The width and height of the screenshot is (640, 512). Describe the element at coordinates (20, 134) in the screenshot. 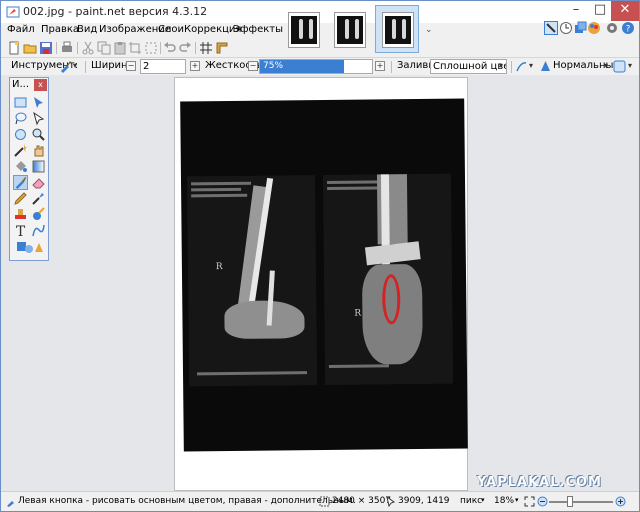

I see `ellipse-select-icon` at that location.